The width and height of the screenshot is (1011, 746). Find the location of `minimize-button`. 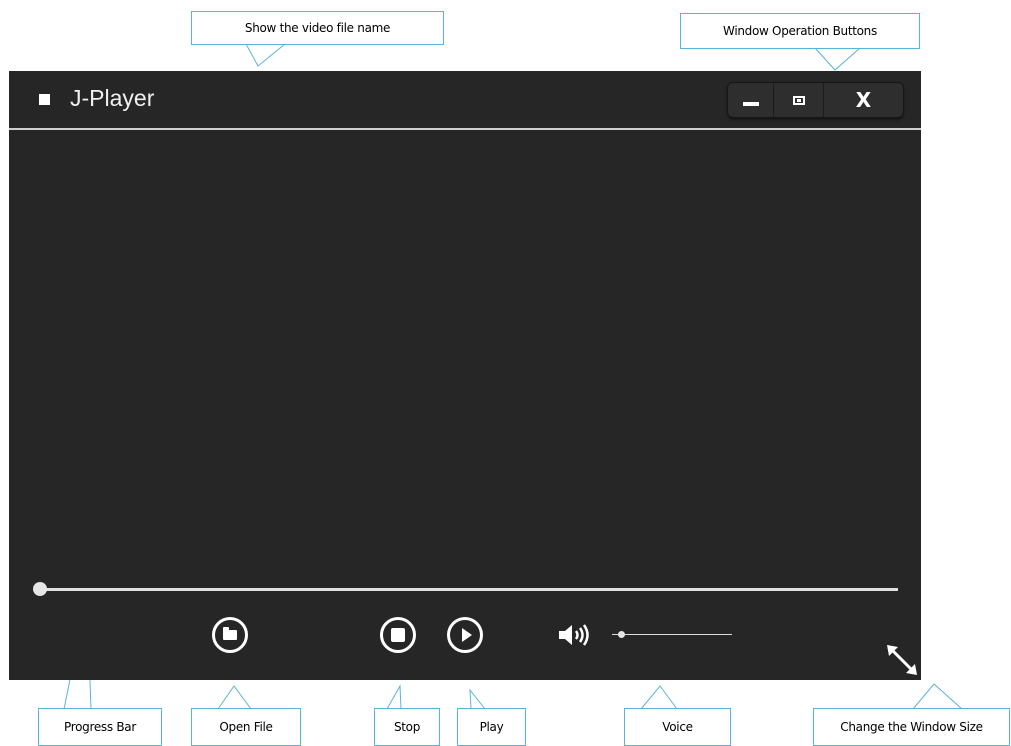

minimize-button is located at coordinates (751, 100).